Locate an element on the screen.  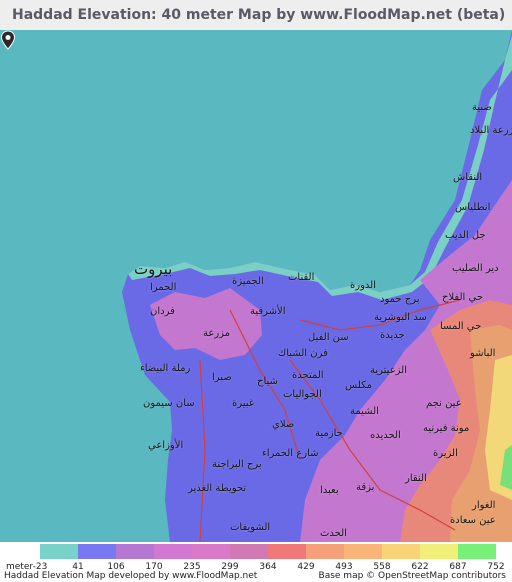
place-label: الأشرفية is located at coordinates (268, 311).